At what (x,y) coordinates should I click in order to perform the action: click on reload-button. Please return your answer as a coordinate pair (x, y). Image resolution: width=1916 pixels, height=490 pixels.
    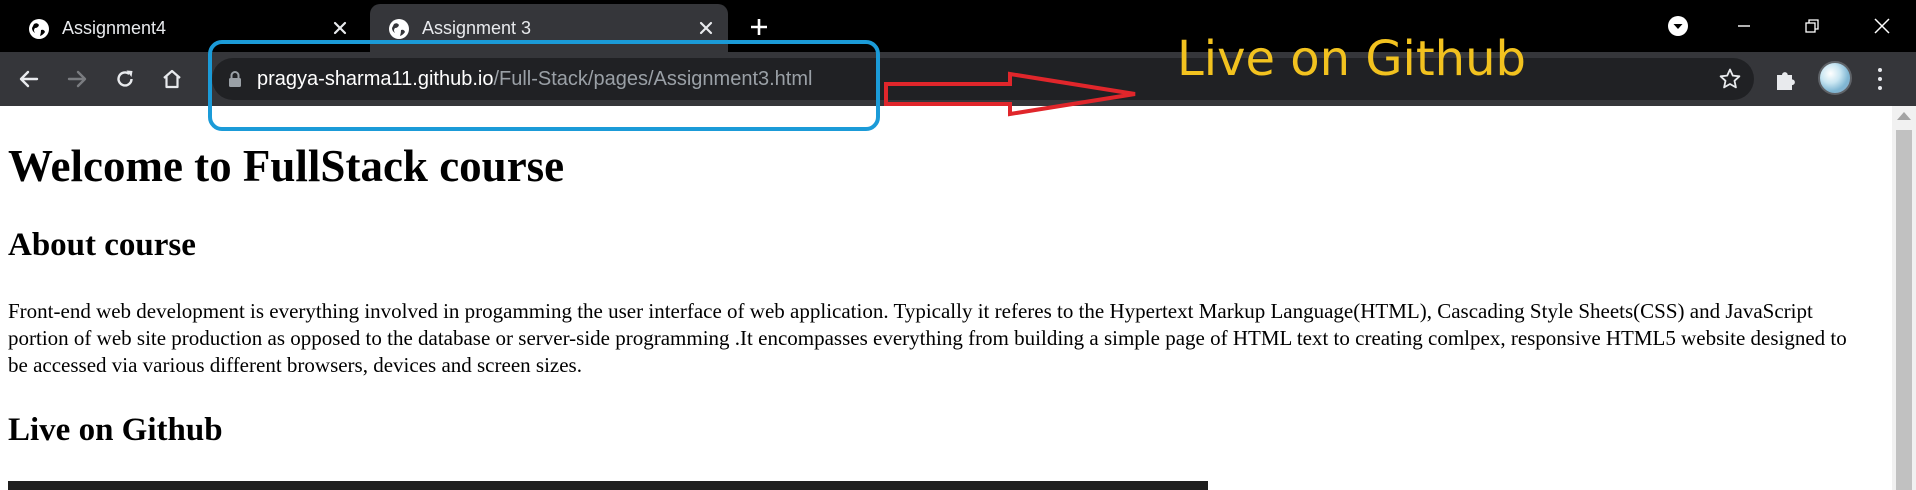
    Looking at the image, I should click on (125, 79).